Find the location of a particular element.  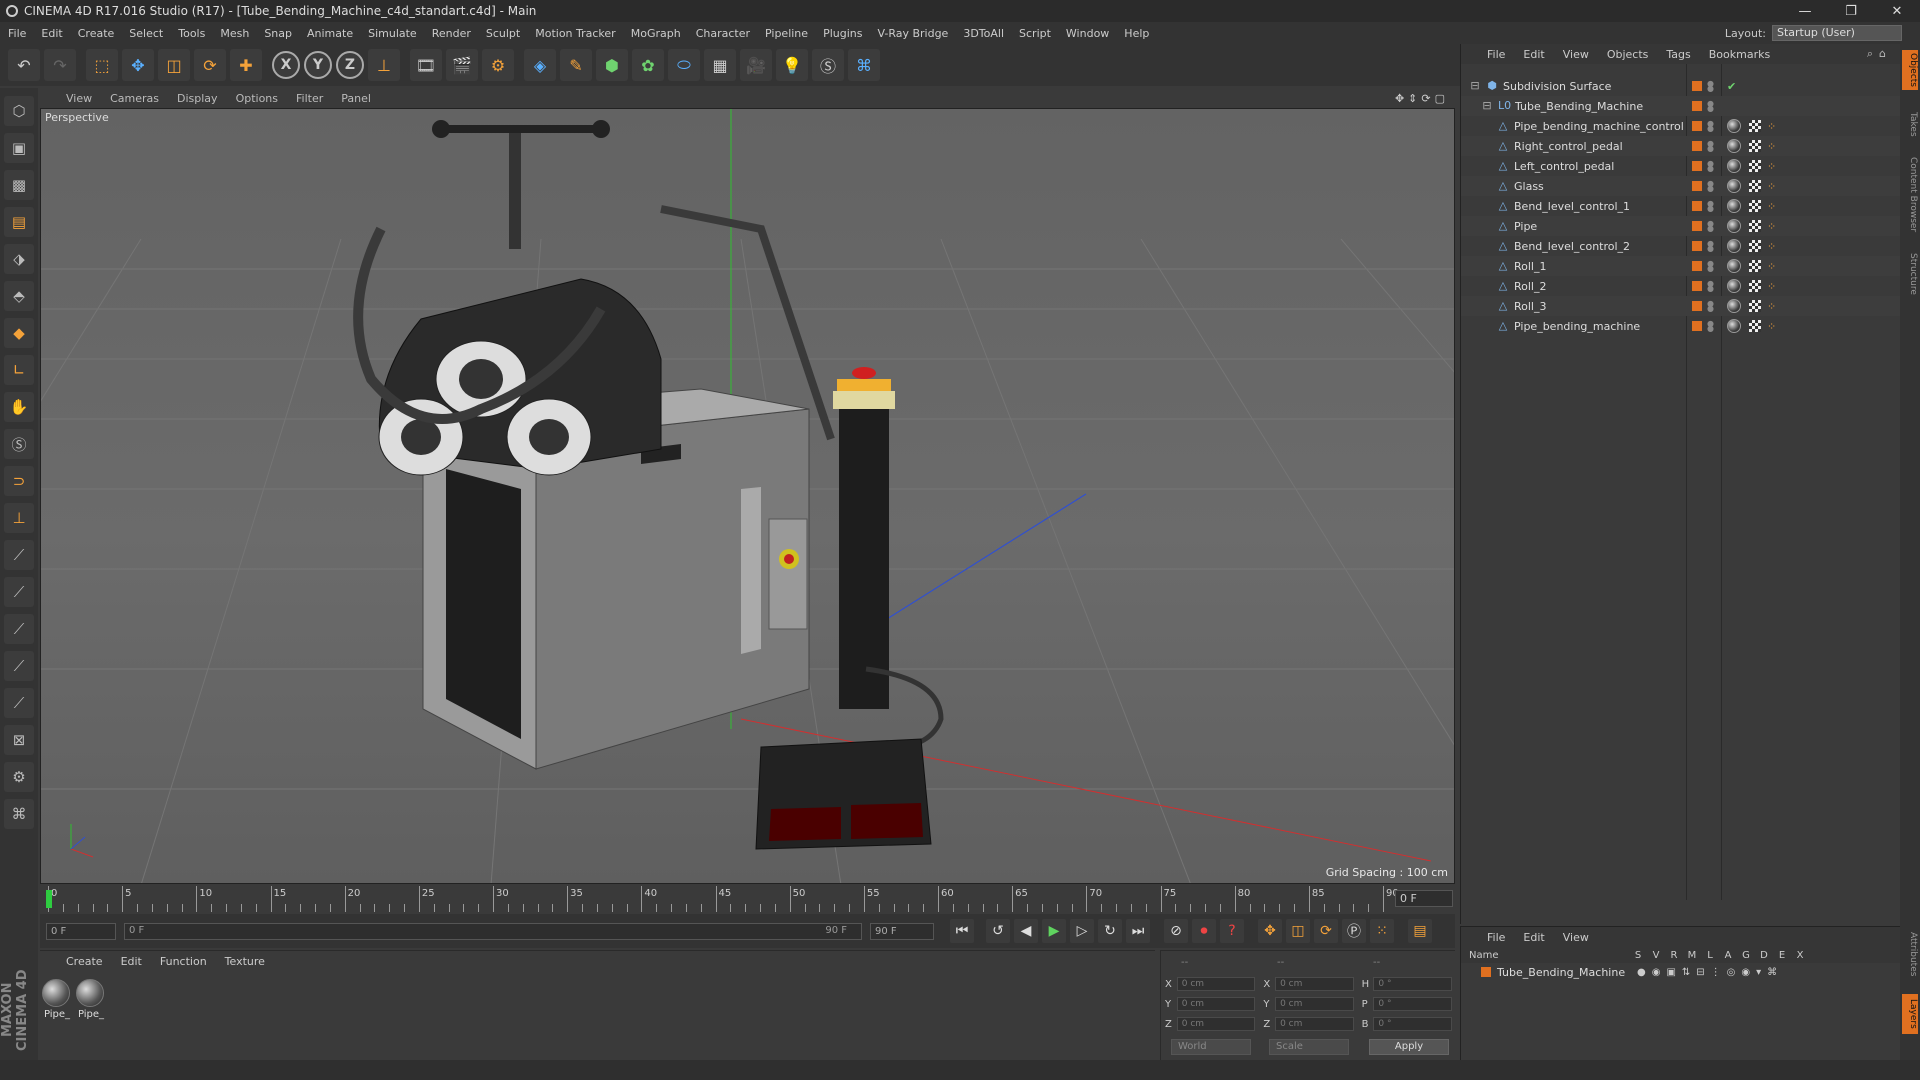

objects-menu-tags: Tags is located at coordinates (1678, 54).